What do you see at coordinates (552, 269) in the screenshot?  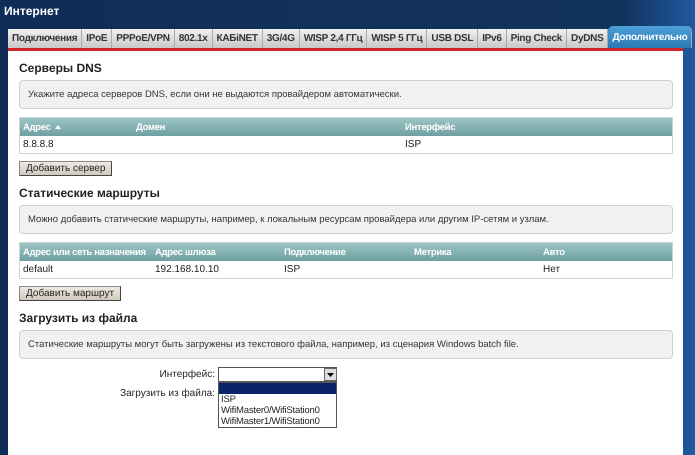 I see `table-cell-text: Нет` at bounding box center [552, 269].